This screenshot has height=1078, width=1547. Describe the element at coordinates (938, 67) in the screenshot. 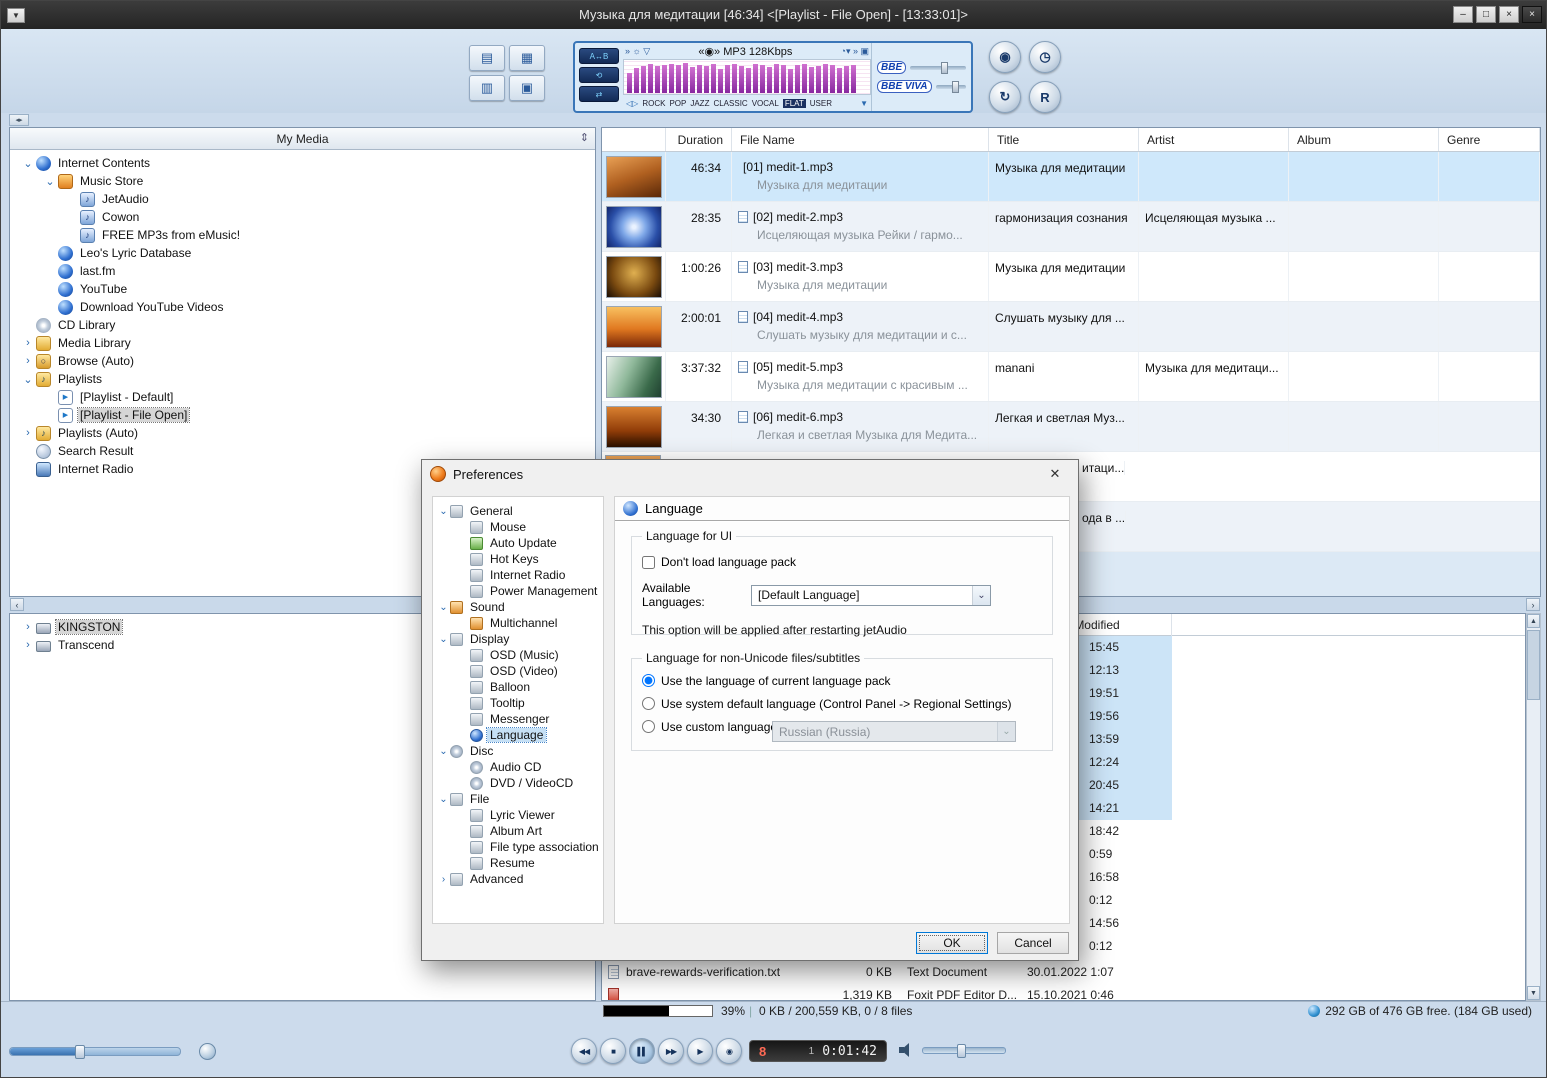

I see `bbe-slider` at that location.